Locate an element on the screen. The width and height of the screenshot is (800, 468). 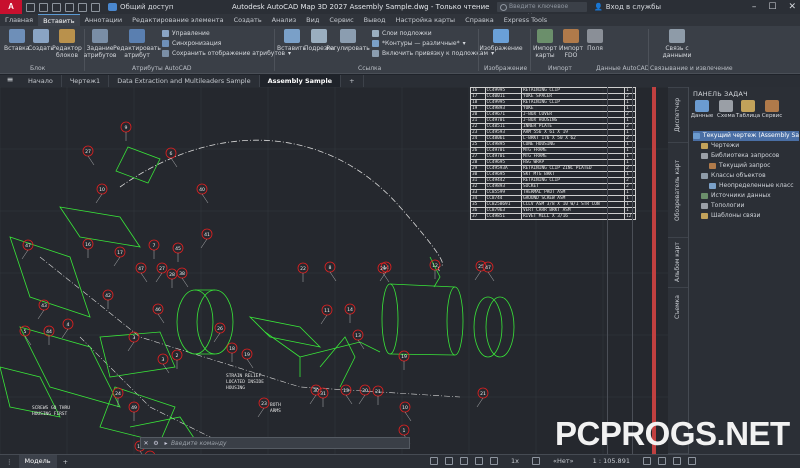
tools-button: Сервис is located at coordinates (772, 109).